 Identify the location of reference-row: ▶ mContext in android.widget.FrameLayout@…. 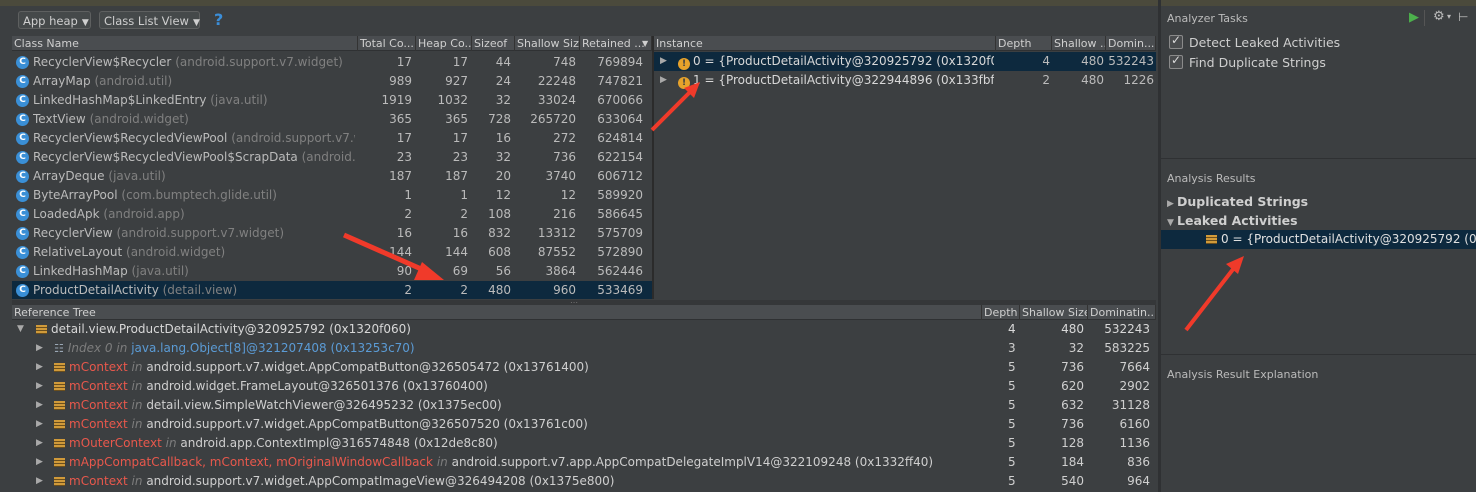
(584, 386).